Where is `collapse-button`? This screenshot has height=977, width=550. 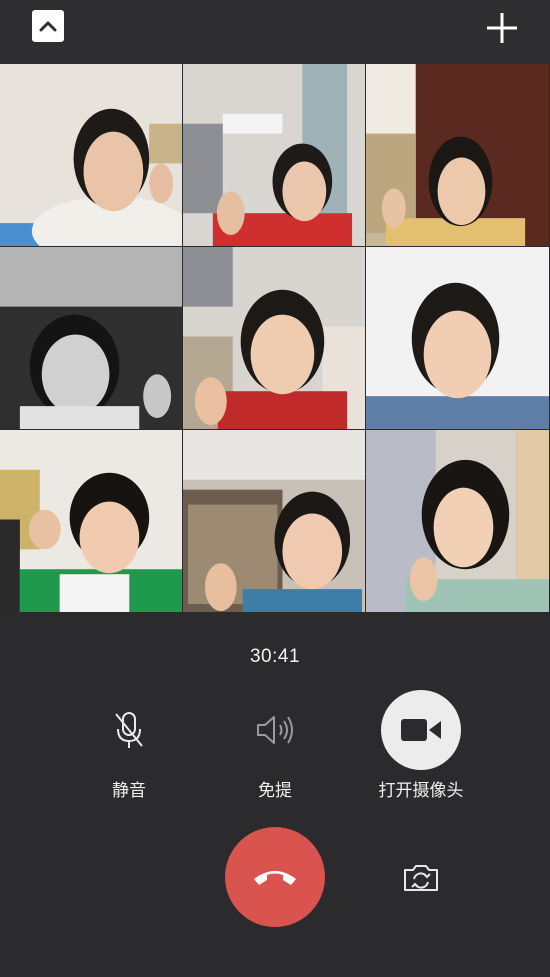
collapse-button is located at coordinates (48, 26).